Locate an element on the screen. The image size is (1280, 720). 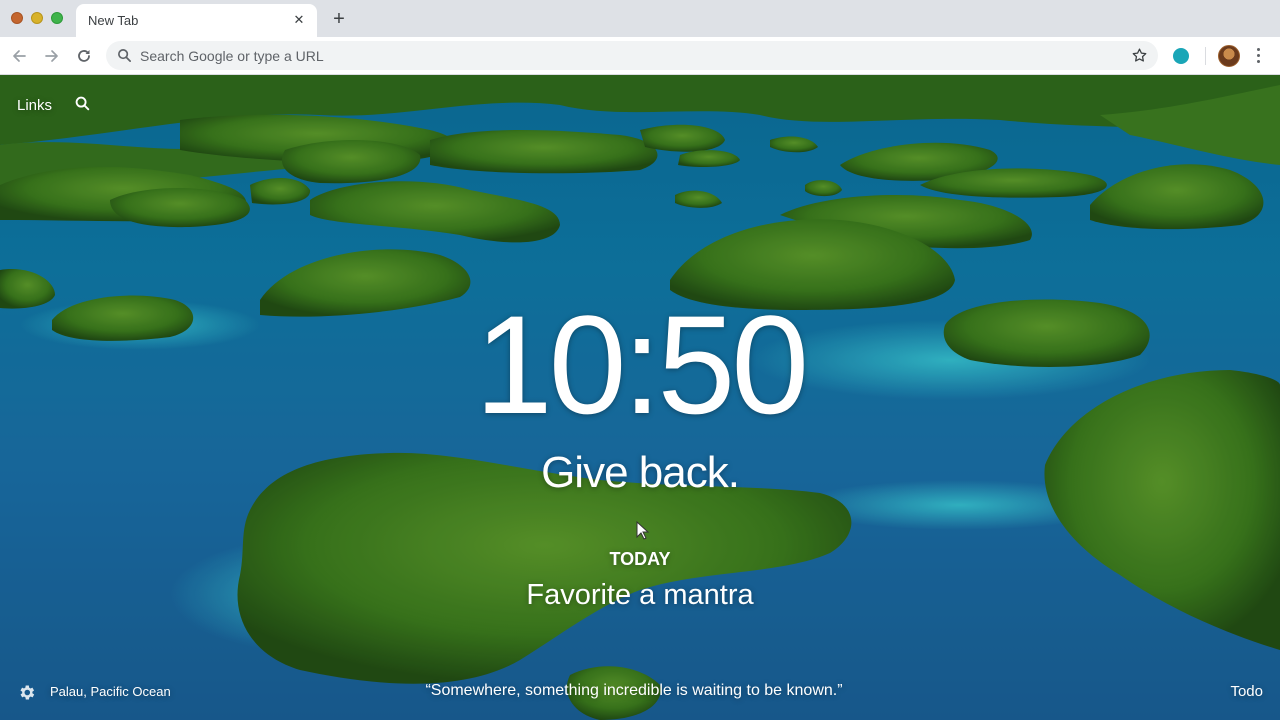
forward-button is located at coordinates (52, 56).